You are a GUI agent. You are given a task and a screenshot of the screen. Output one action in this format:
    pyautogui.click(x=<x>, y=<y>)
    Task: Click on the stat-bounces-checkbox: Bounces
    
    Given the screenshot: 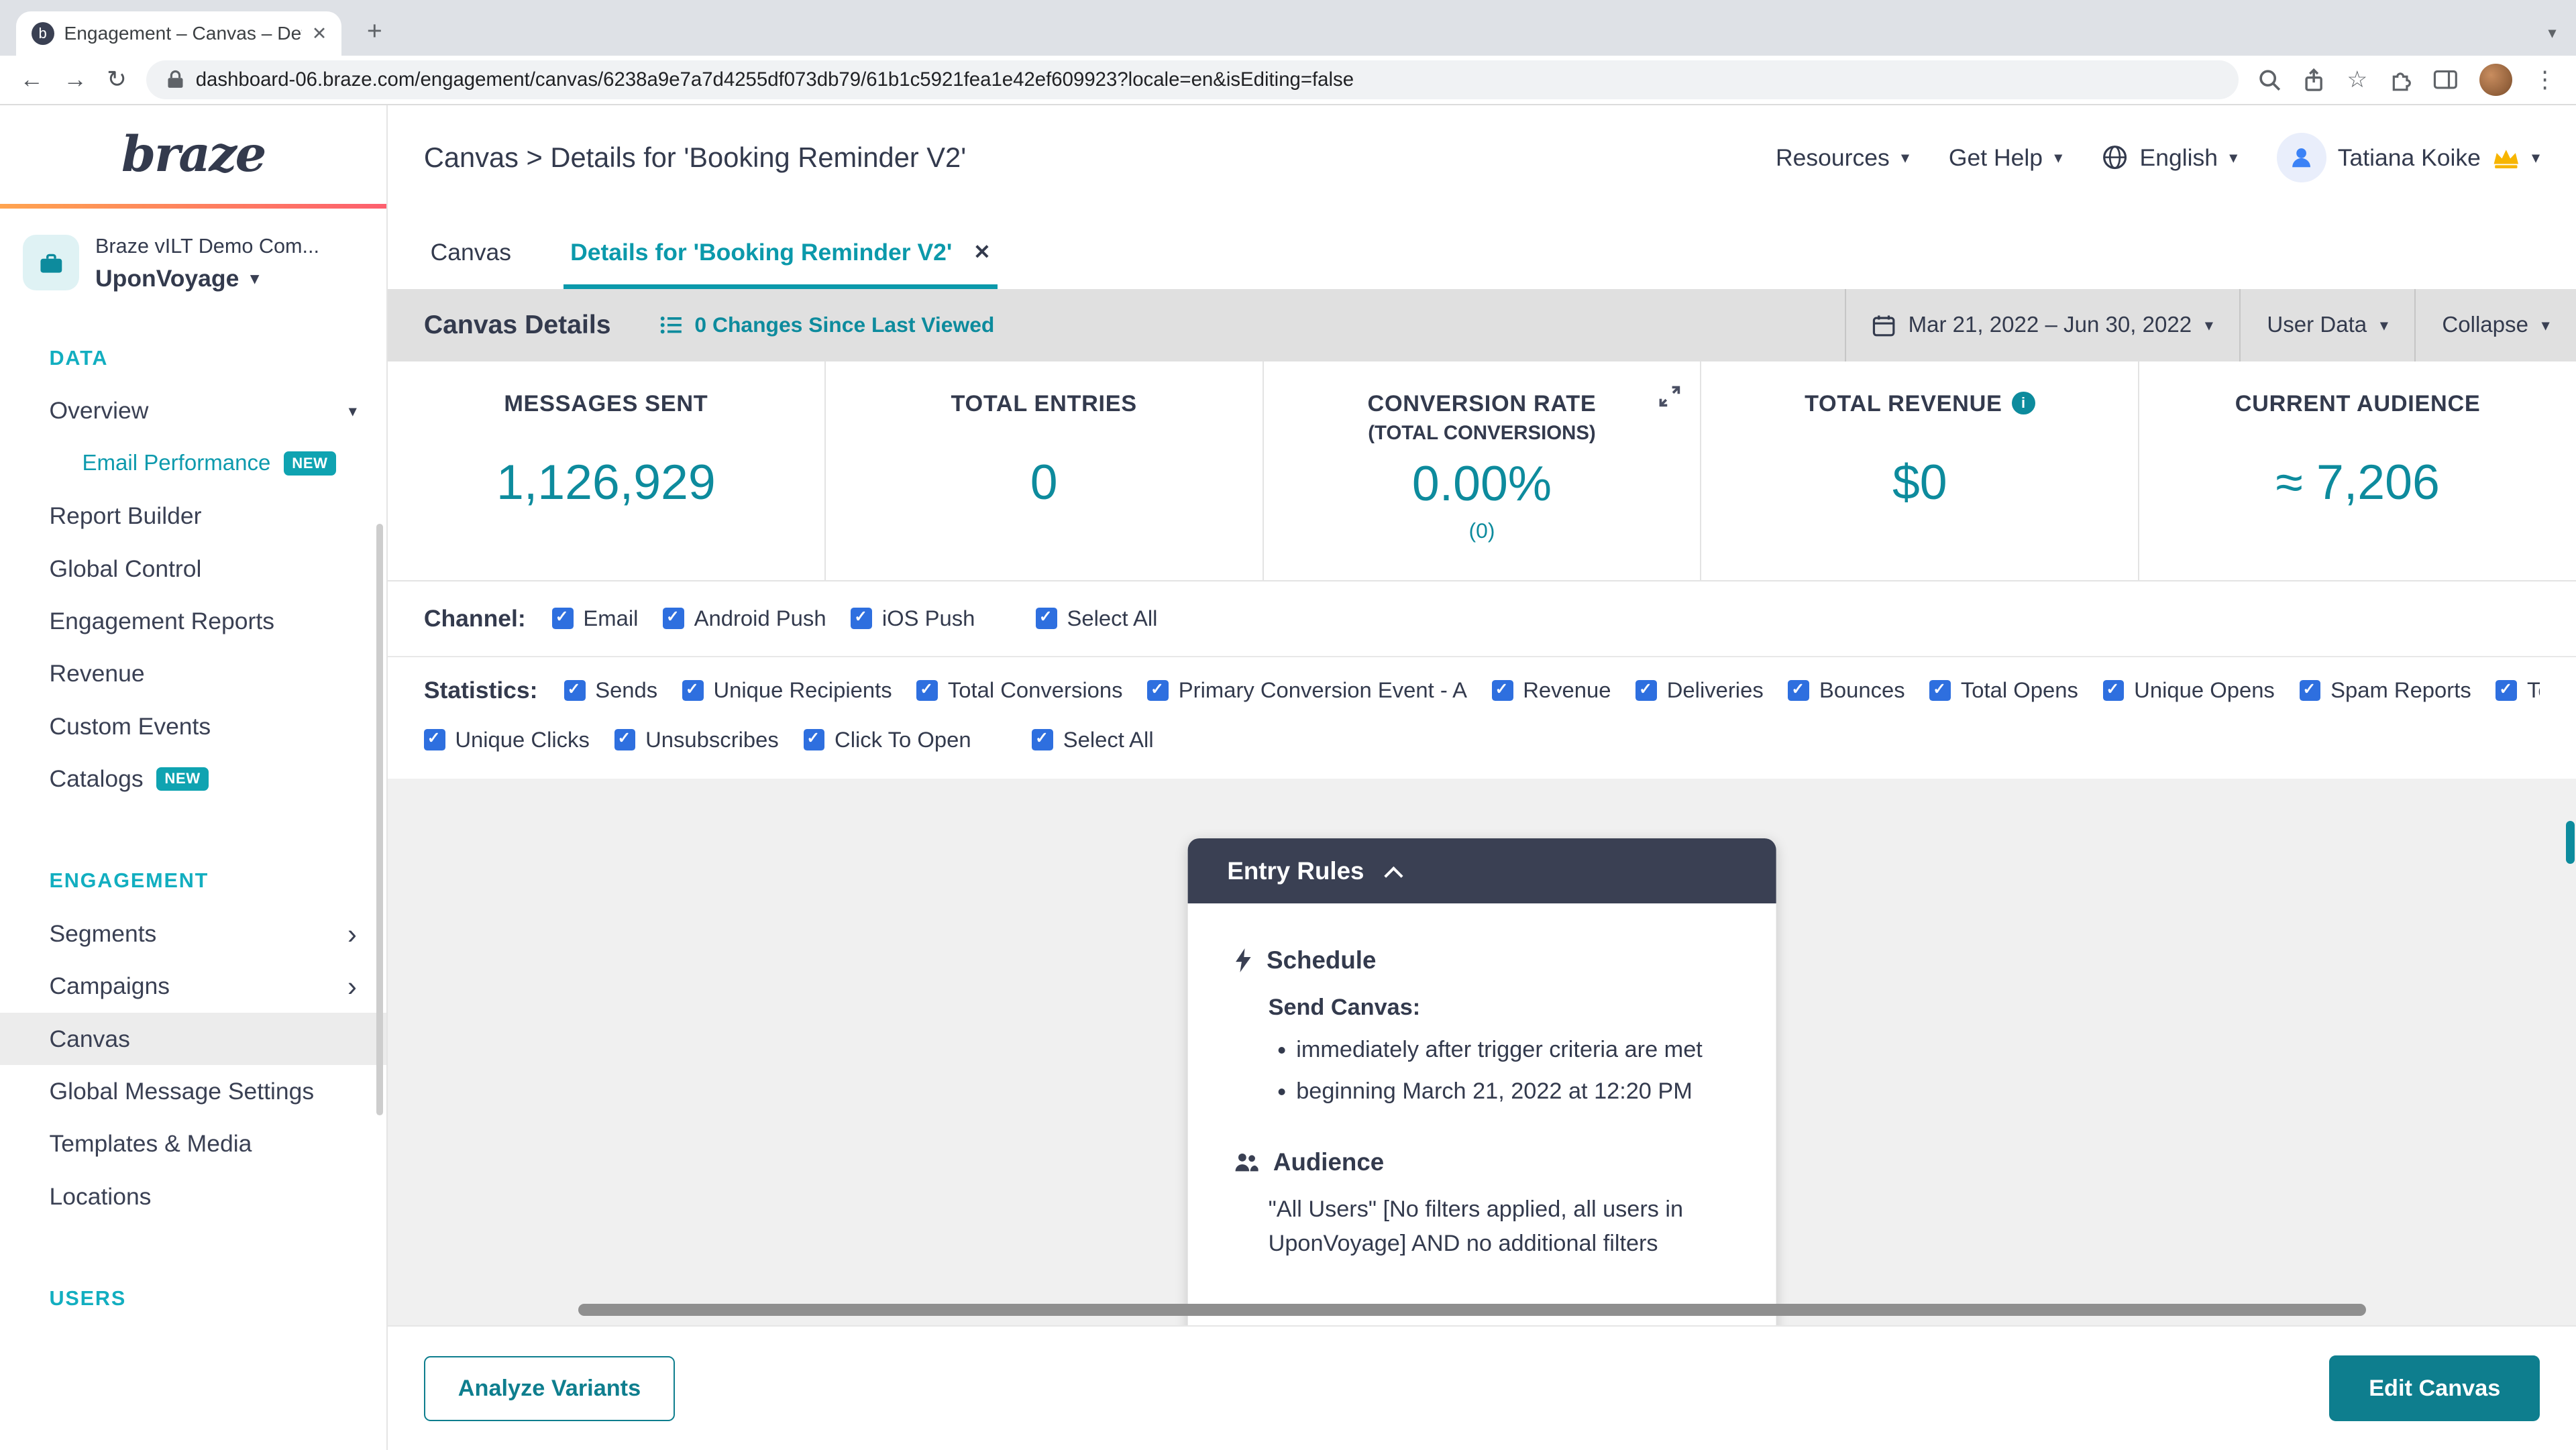 What is the action you would take?
    pyautogui.click(x=1846, y=690)
    